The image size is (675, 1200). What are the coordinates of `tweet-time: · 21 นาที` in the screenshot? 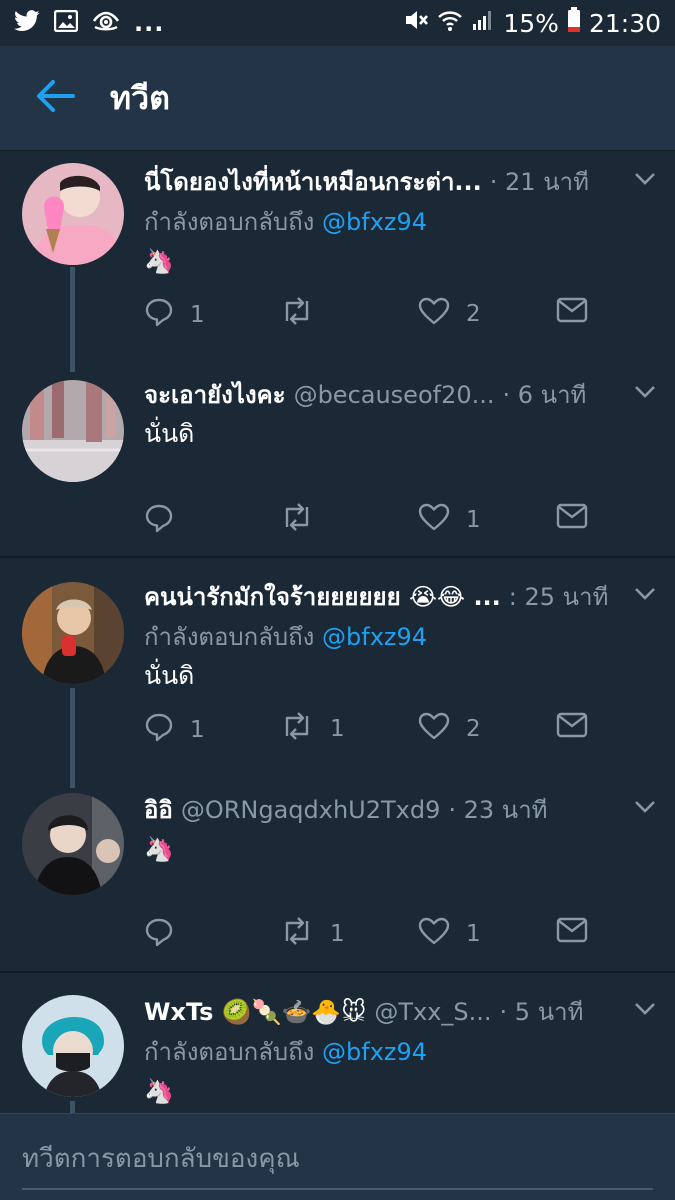 It's located at (539, 182).